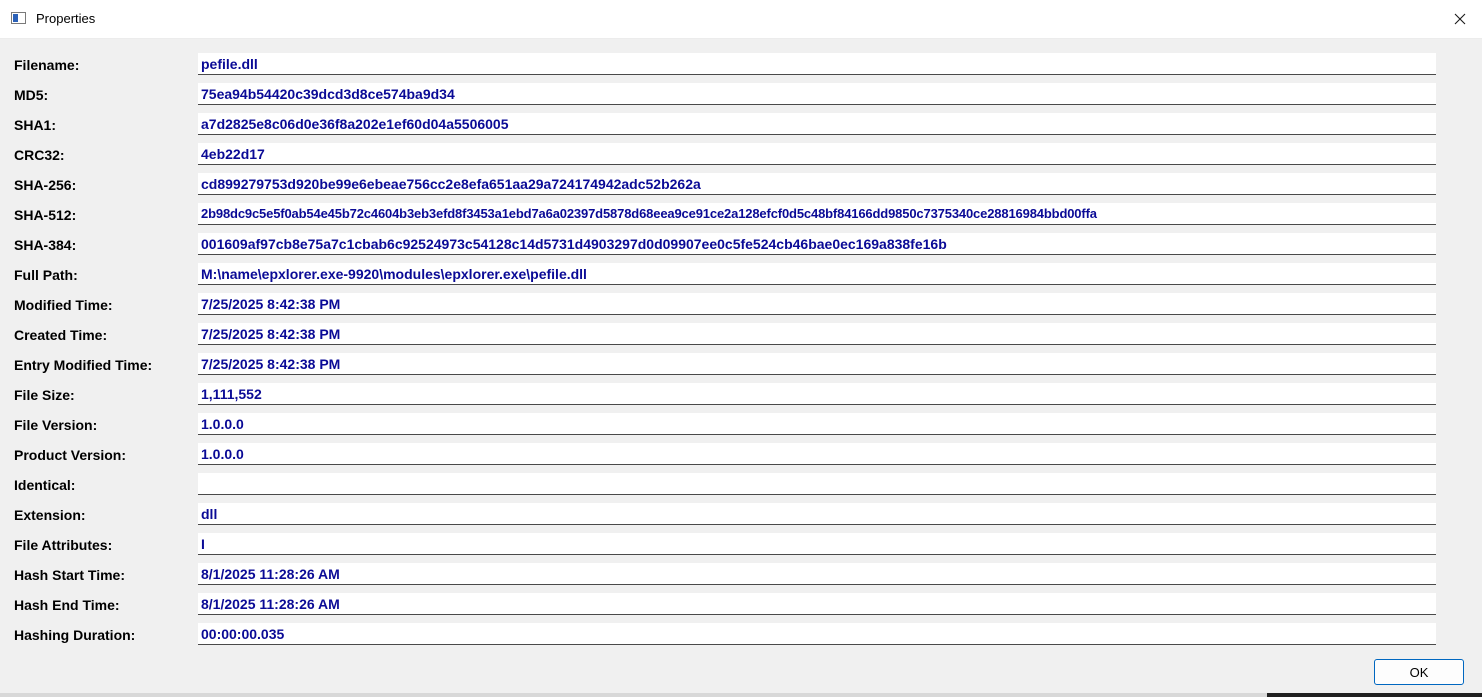 The height and width of the screenshot is (697, 1482). Describe the element at coordinates (229, 64) in the screenshot. I see `field-value: pefile.dll` at that location.